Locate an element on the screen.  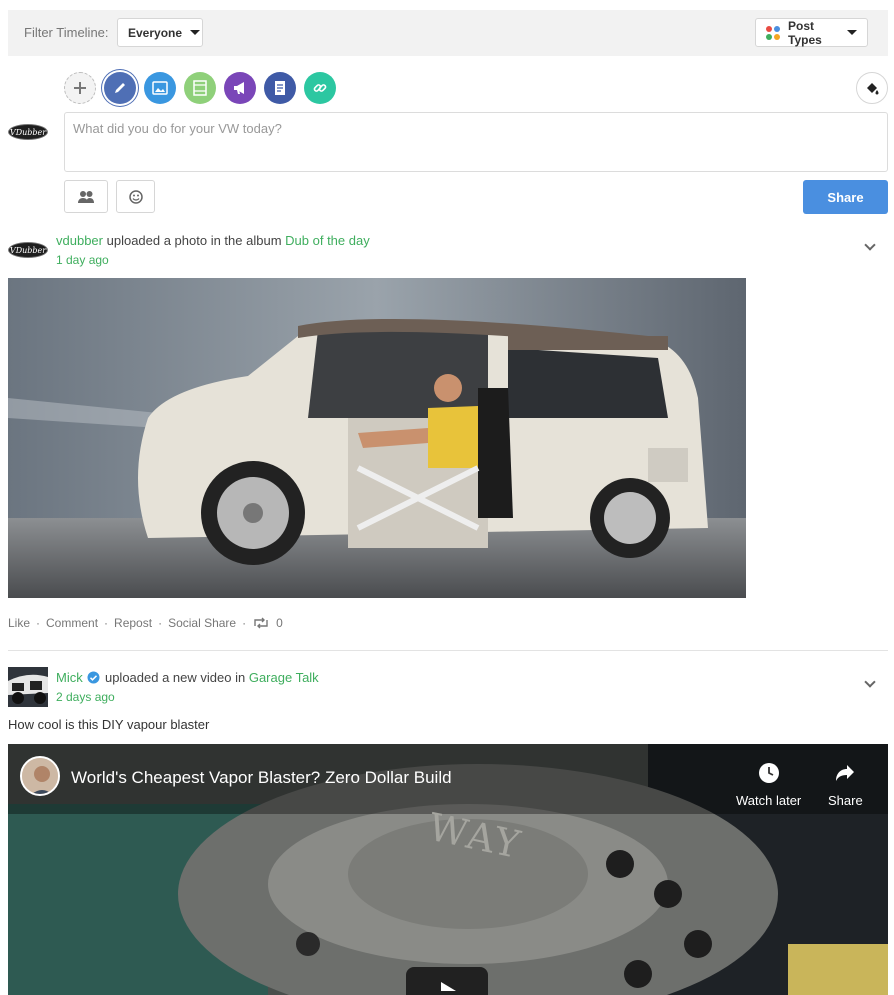
clock-icon is located at coordinates (768, 773).